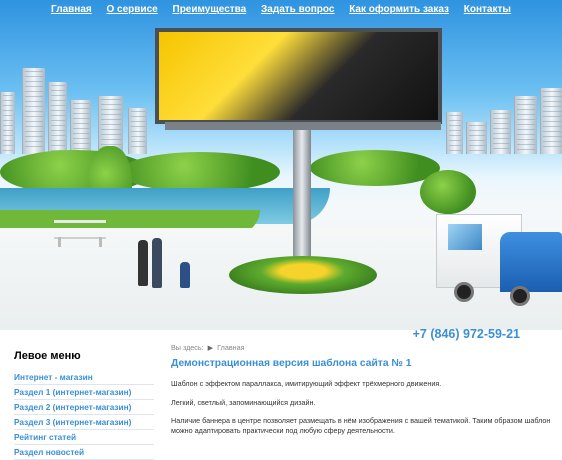 Image resolution: width=562 pixels, height=460 pixels. I want to click on billboard-pole, so click(302, 197).